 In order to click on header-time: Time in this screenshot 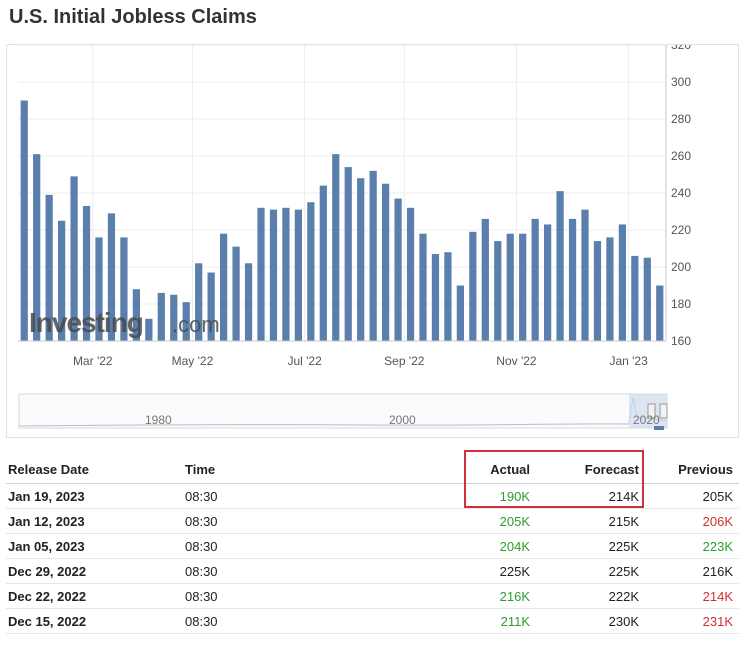, I will do `click(267, 470)`.